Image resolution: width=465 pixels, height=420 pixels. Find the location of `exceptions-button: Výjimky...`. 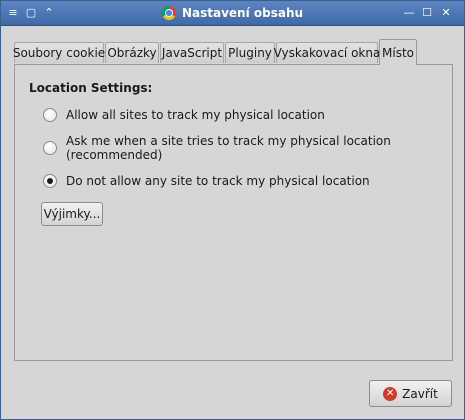

exceptions-button: Výjimky... is located at coordinates (72, 214).